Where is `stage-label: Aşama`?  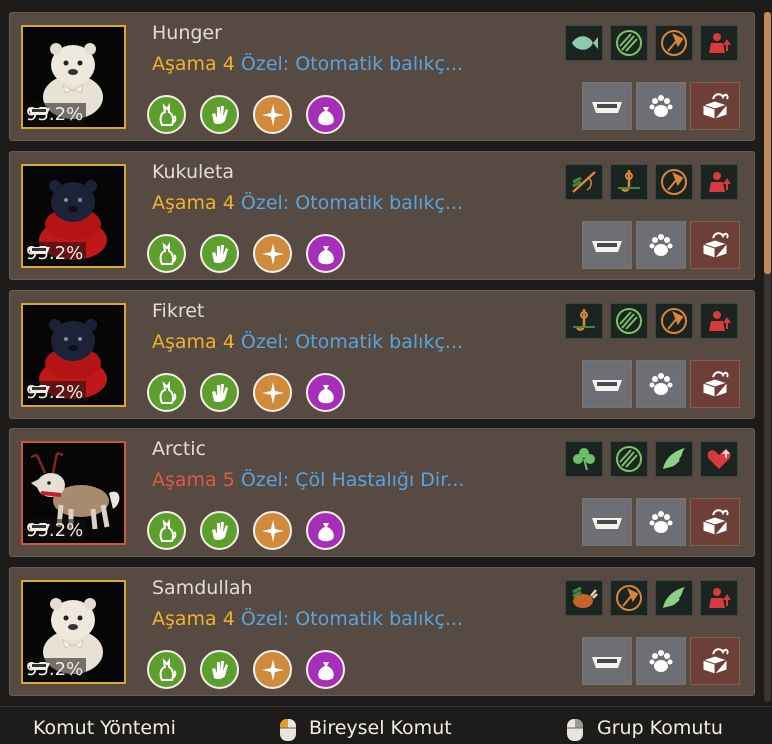
stage-label: Aşama is located at coordinates (184, 64).